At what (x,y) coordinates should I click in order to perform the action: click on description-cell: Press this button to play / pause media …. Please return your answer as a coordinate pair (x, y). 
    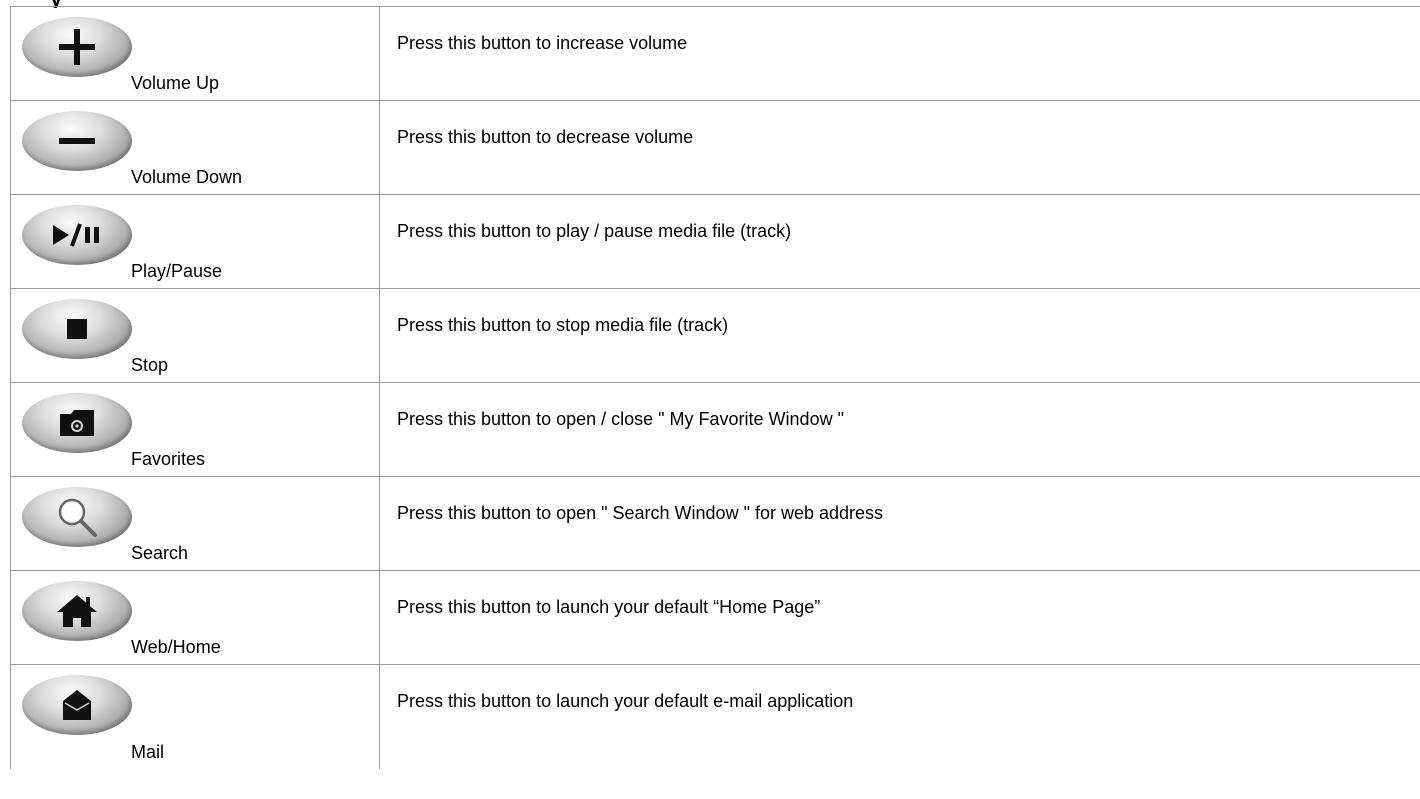
    Looking at the image, I should click on (899, 241).